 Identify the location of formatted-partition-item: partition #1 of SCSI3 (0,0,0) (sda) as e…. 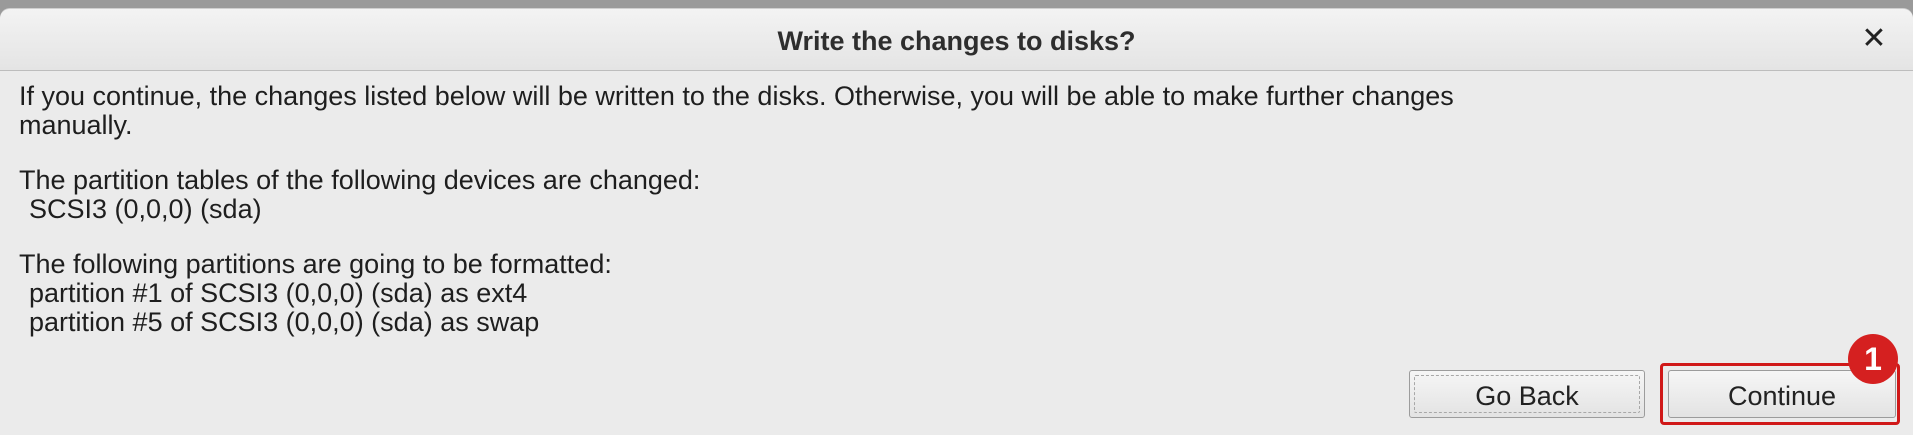
(278, 293).